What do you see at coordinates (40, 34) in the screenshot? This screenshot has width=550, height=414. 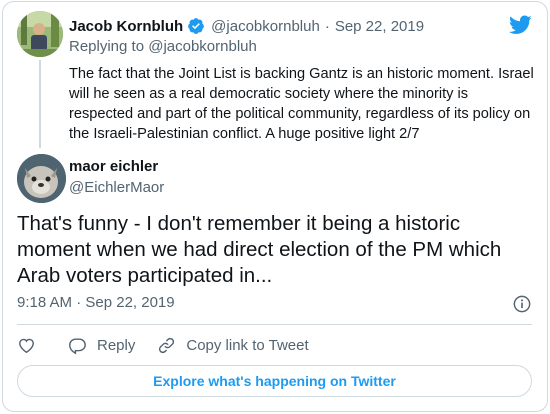 I see `avatar-jacob-kornbluh` at bounding box center [40, 34].